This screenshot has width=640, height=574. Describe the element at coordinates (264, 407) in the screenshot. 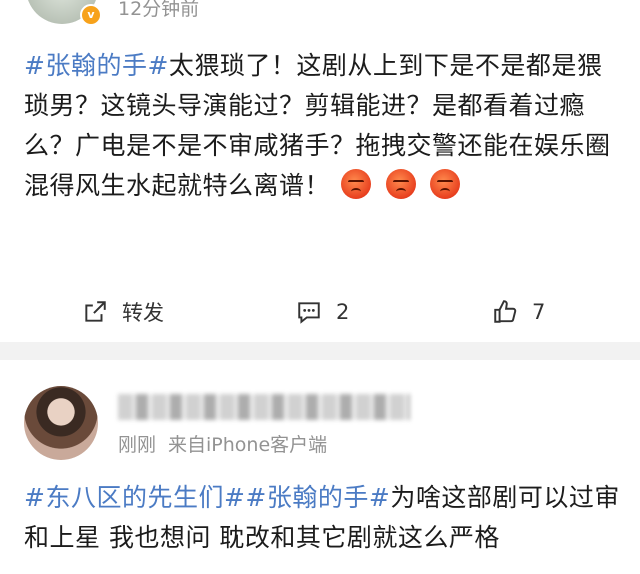

I see `author-name-blurred` at that location.